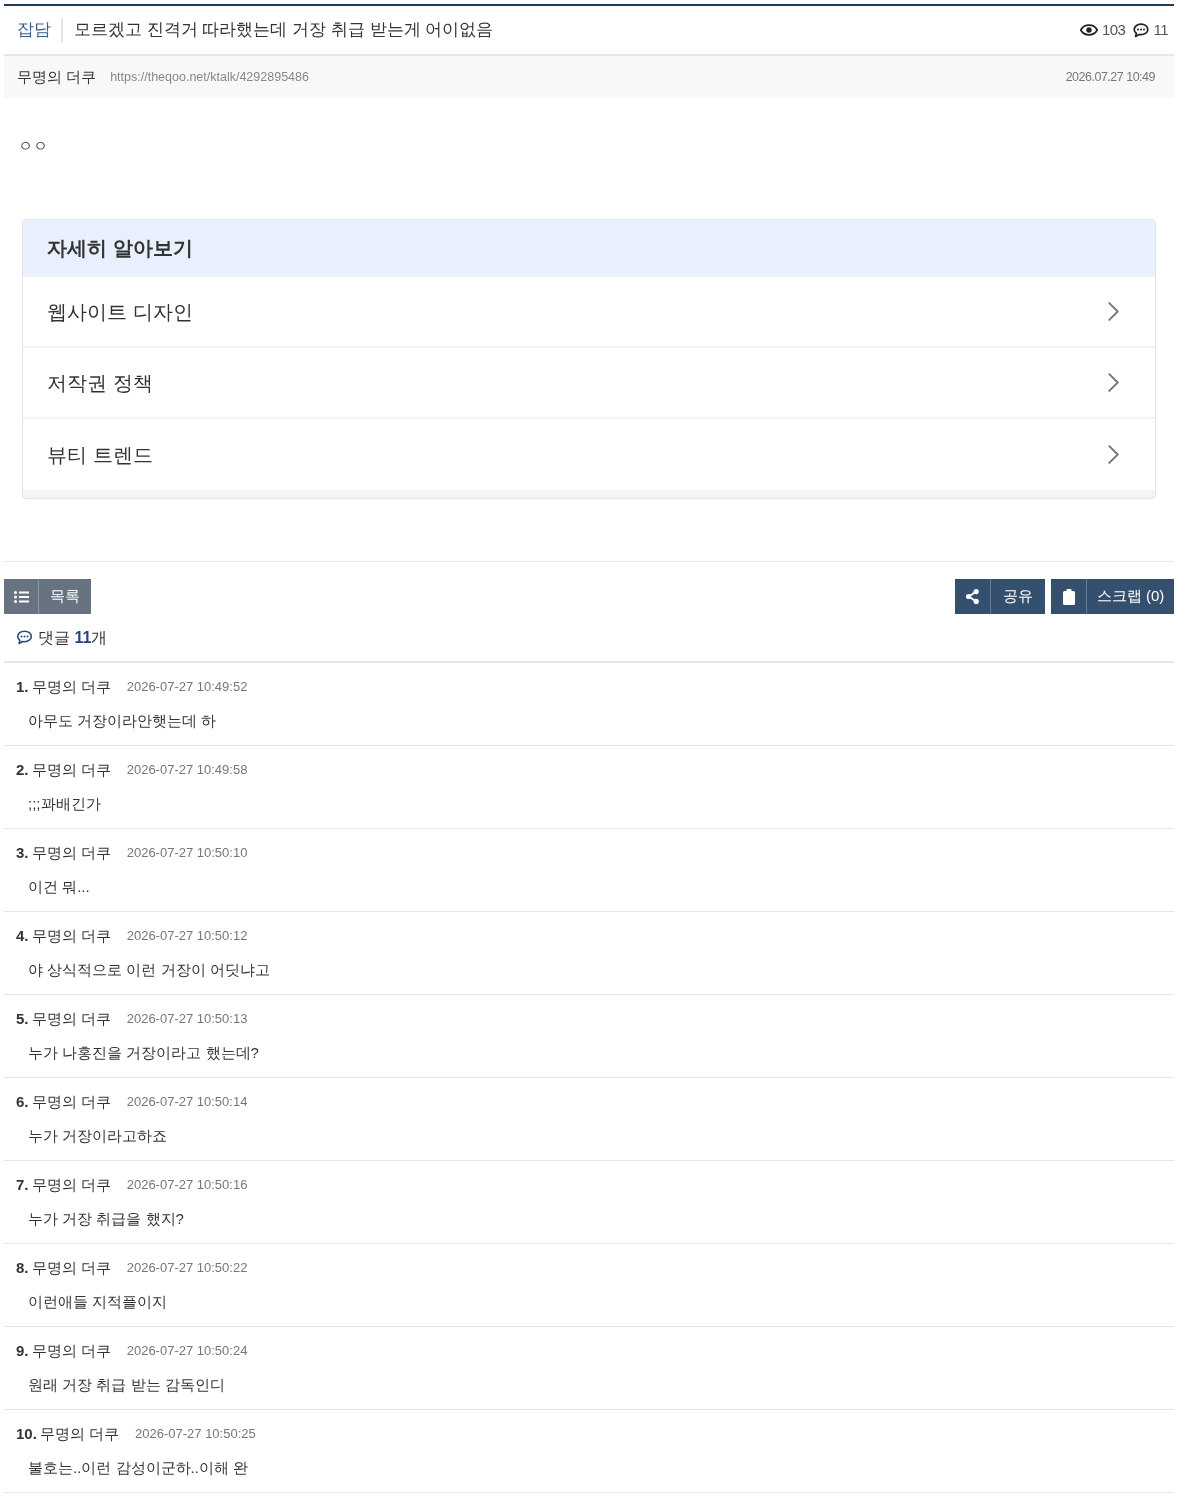 The image size is (1200, 1502). I want to click on comment-number: 5., so click(22, 1018).